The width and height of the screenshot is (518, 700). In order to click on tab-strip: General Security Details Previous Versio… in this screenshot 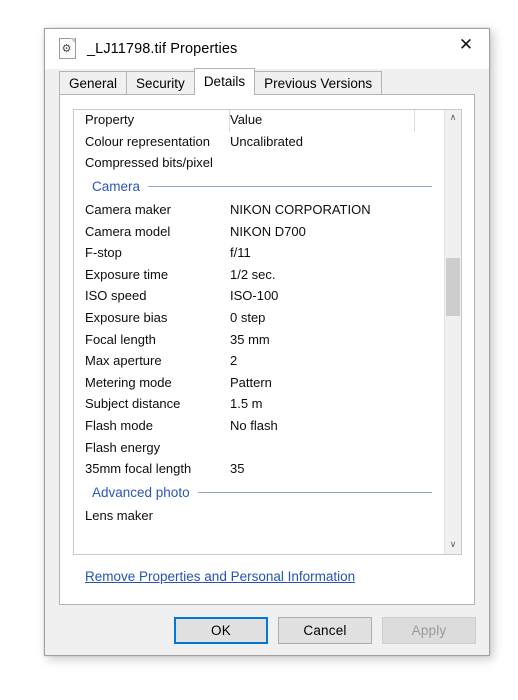, I will do `click(267, 81)`.